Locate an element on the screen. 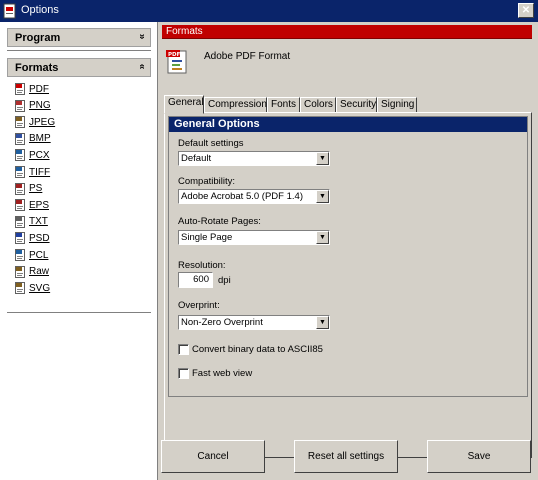 Image resolution: width=538 pixels, height=480 pixels. close-button: ✕ is located at coordinates (526, 10).